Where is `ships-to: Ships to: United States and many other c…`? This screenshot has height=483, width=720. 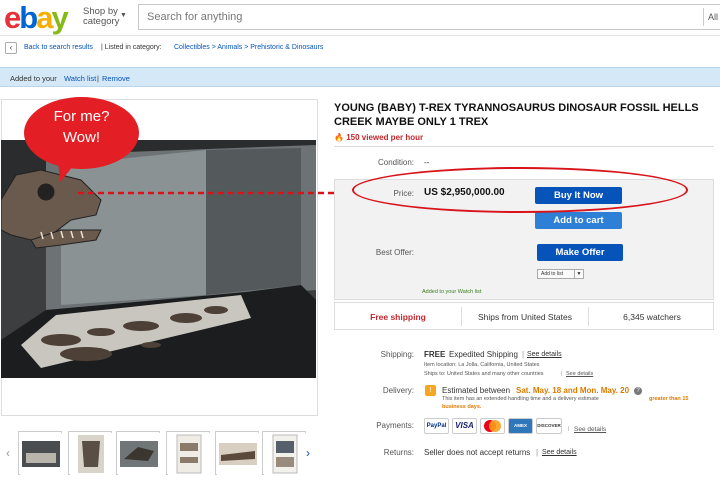
ships-to: Ships to: United States and many other c… is located at coordinates (484, 374).